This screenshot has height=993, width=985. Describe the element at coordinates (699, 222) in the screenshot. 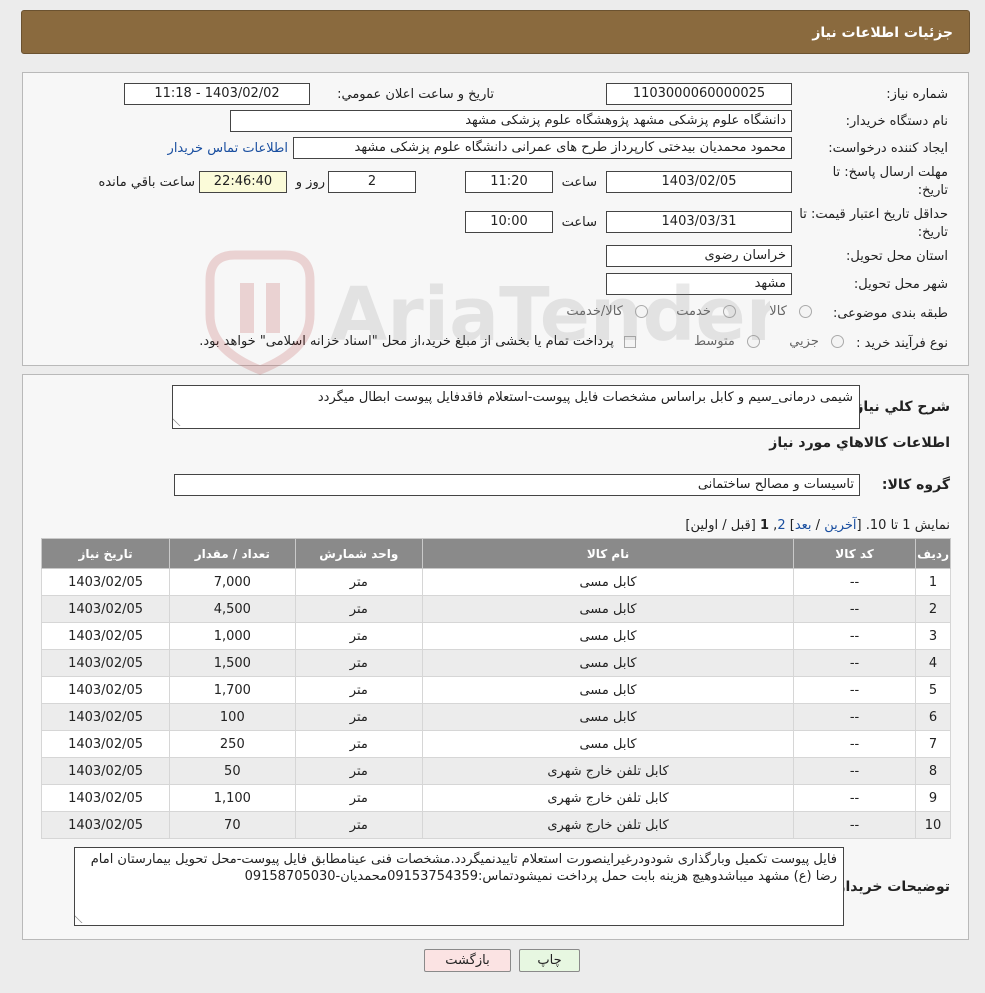

I see `validity-date-field: 1403/03/31` at that location.